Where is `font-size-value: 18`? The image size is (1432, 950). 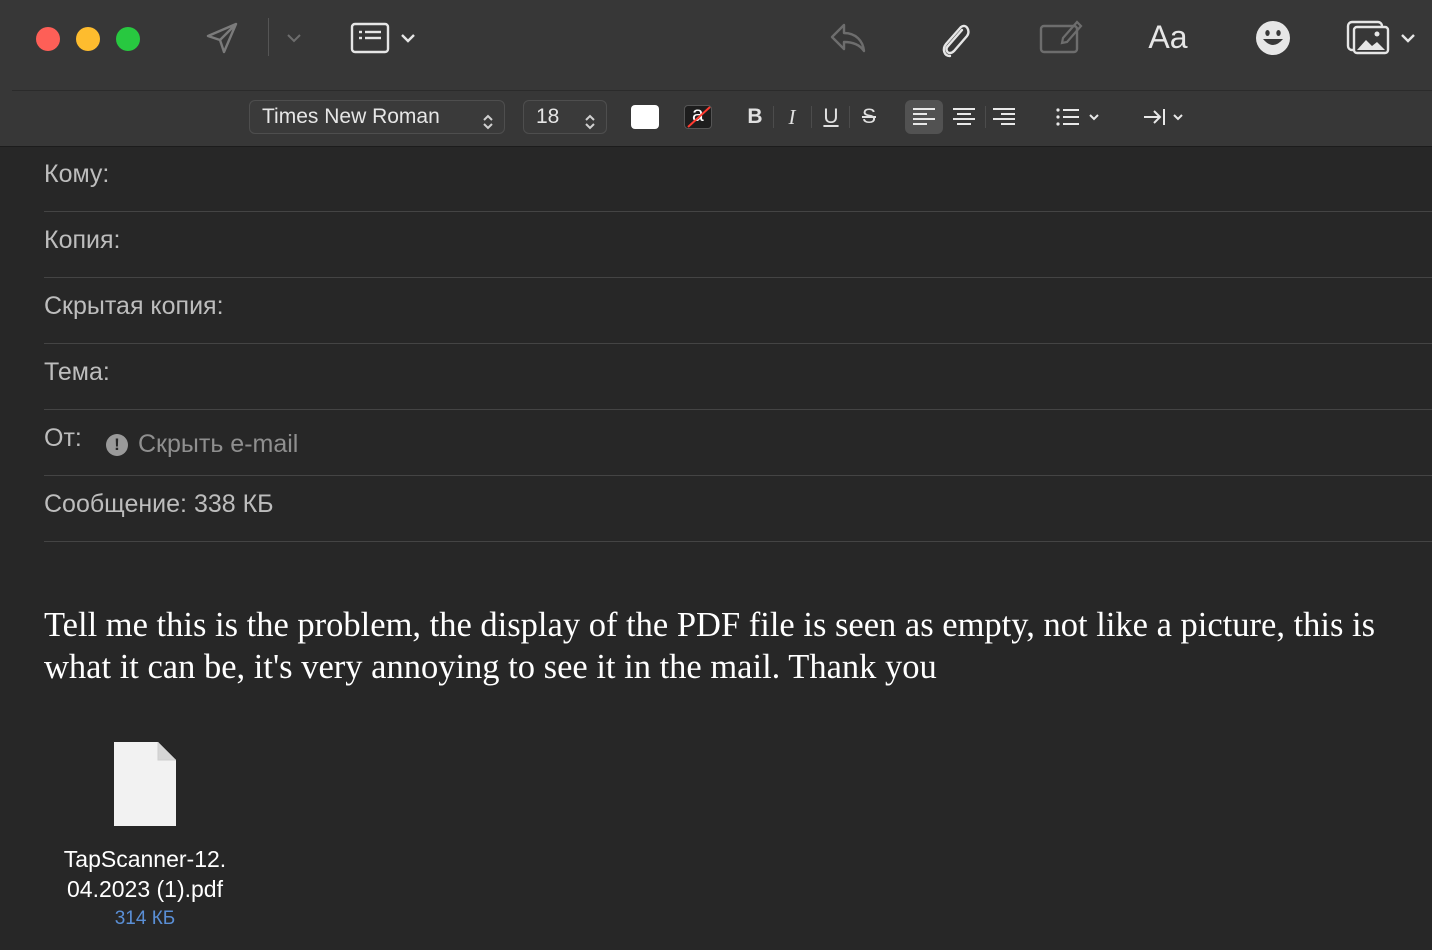 font-size-value: 18 is located at coordinates (548, 116).